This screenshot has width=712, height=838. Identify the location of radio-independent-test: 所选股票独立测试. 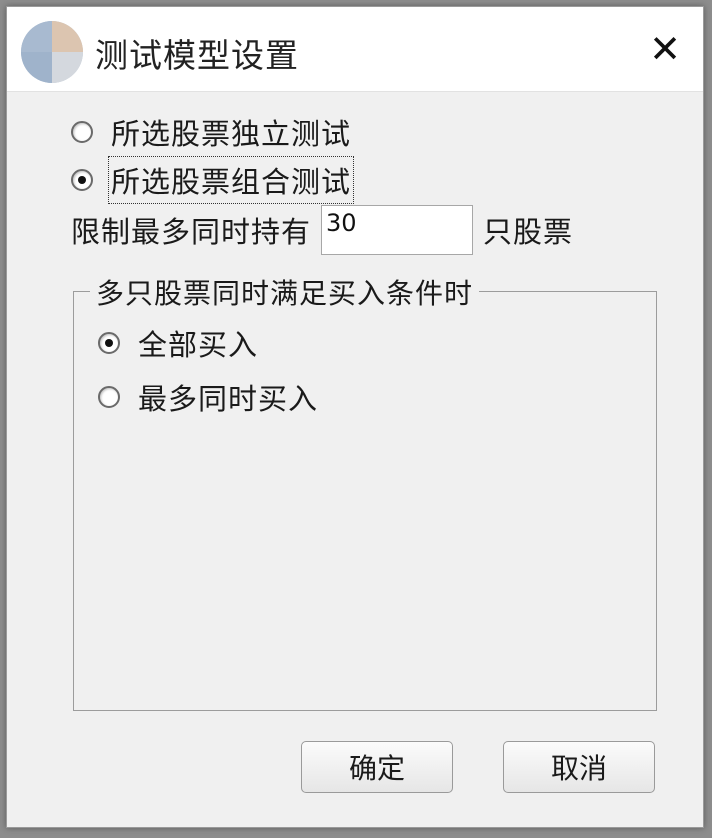
(211, 132).